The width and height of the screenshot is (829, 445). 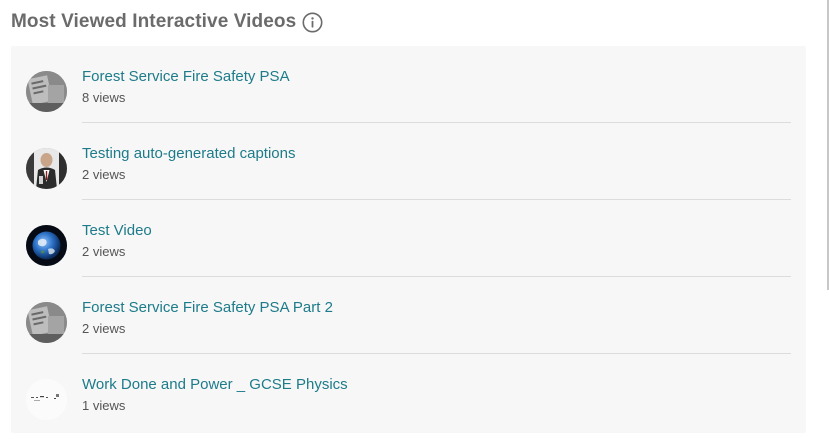 What do you see at coordinates (117, 230) in the screenshot?
I see `video-title-link: Test Video` at bounding box center [117, 230].